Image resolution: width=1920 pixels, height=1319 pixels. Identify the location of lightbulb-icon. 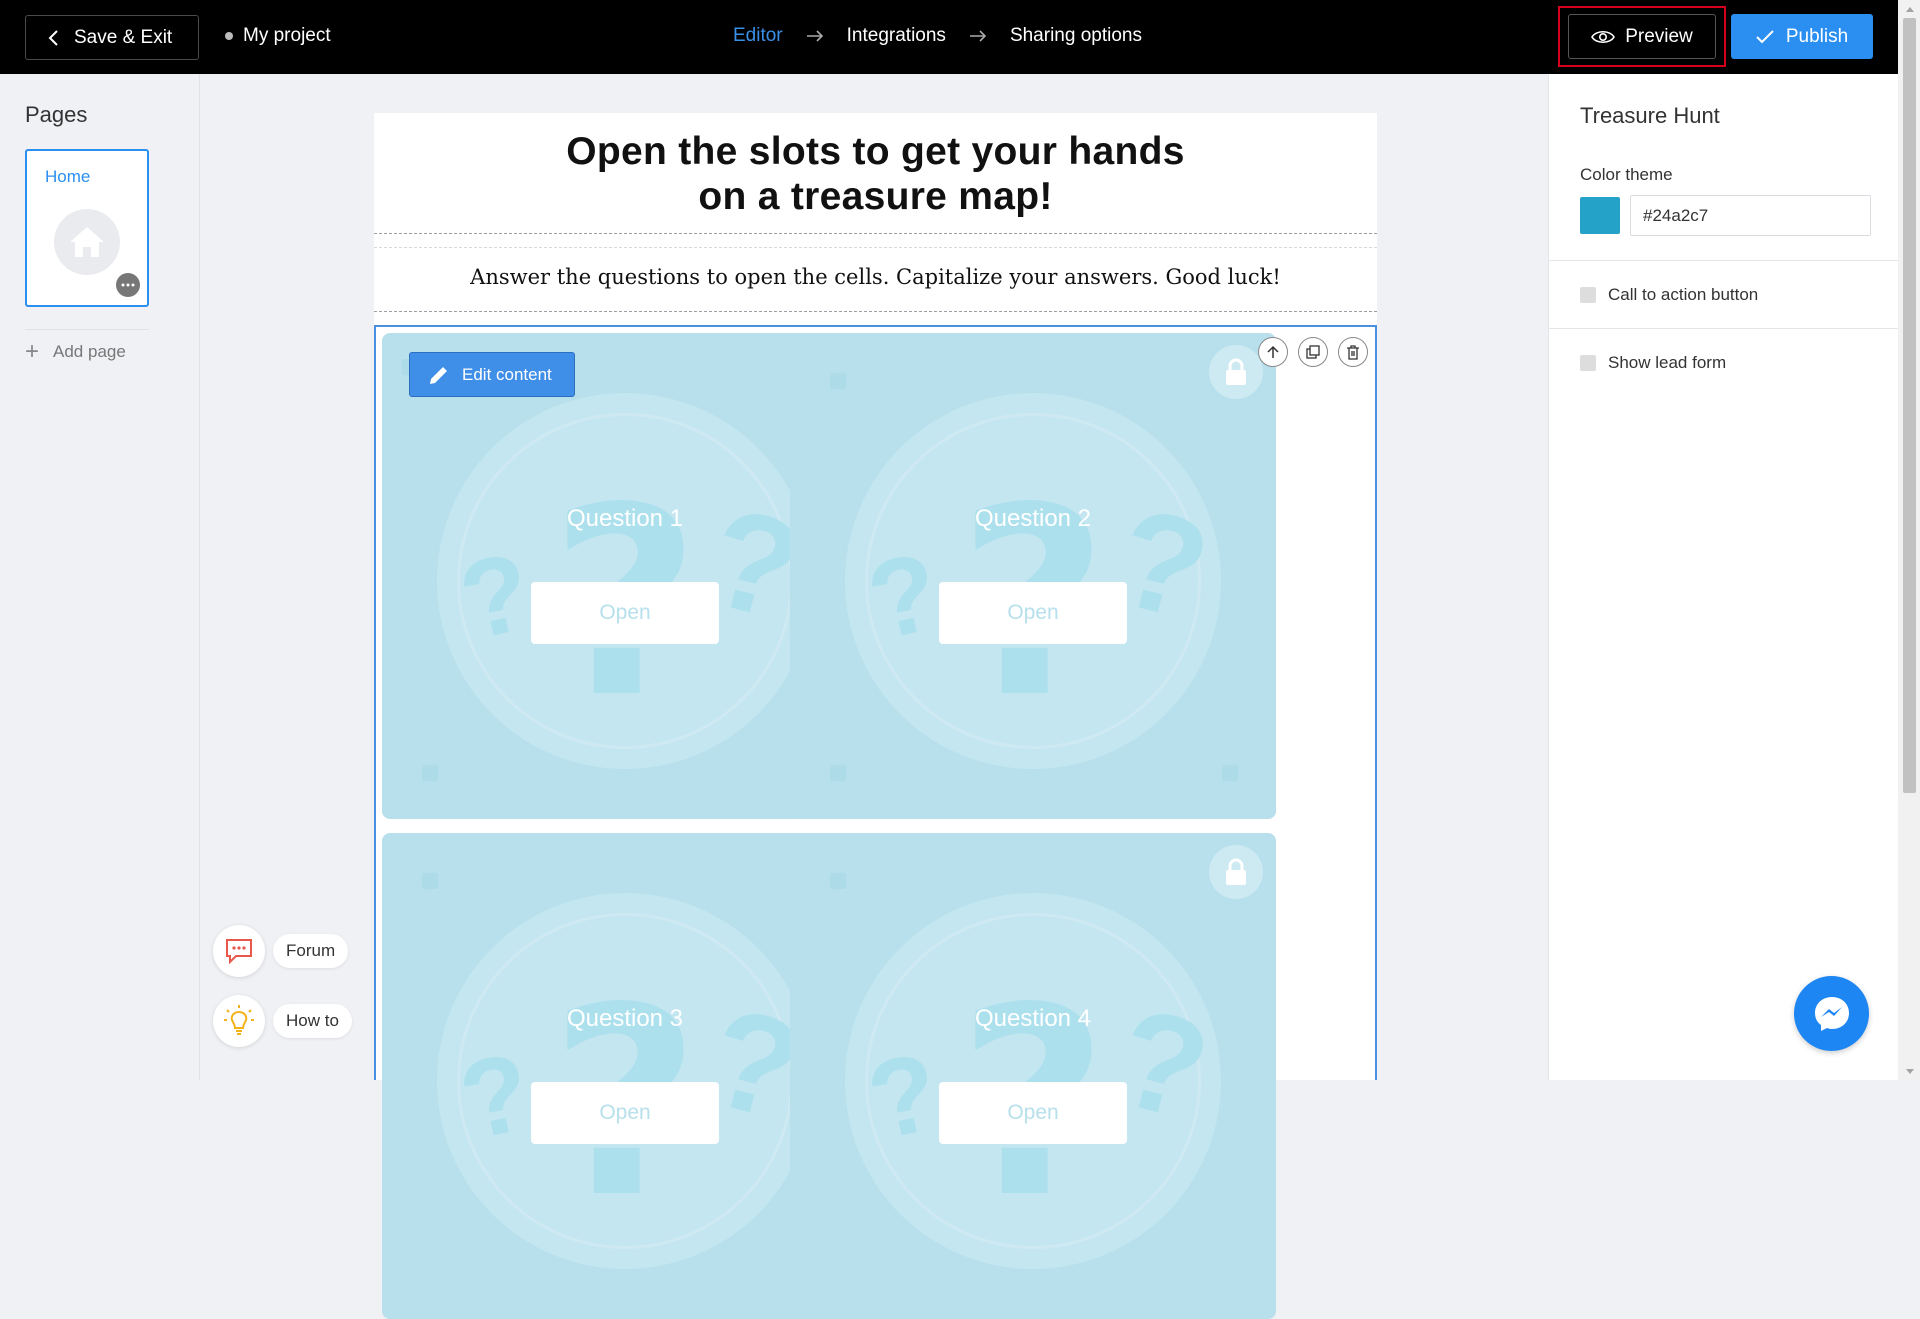
(239, 1021).